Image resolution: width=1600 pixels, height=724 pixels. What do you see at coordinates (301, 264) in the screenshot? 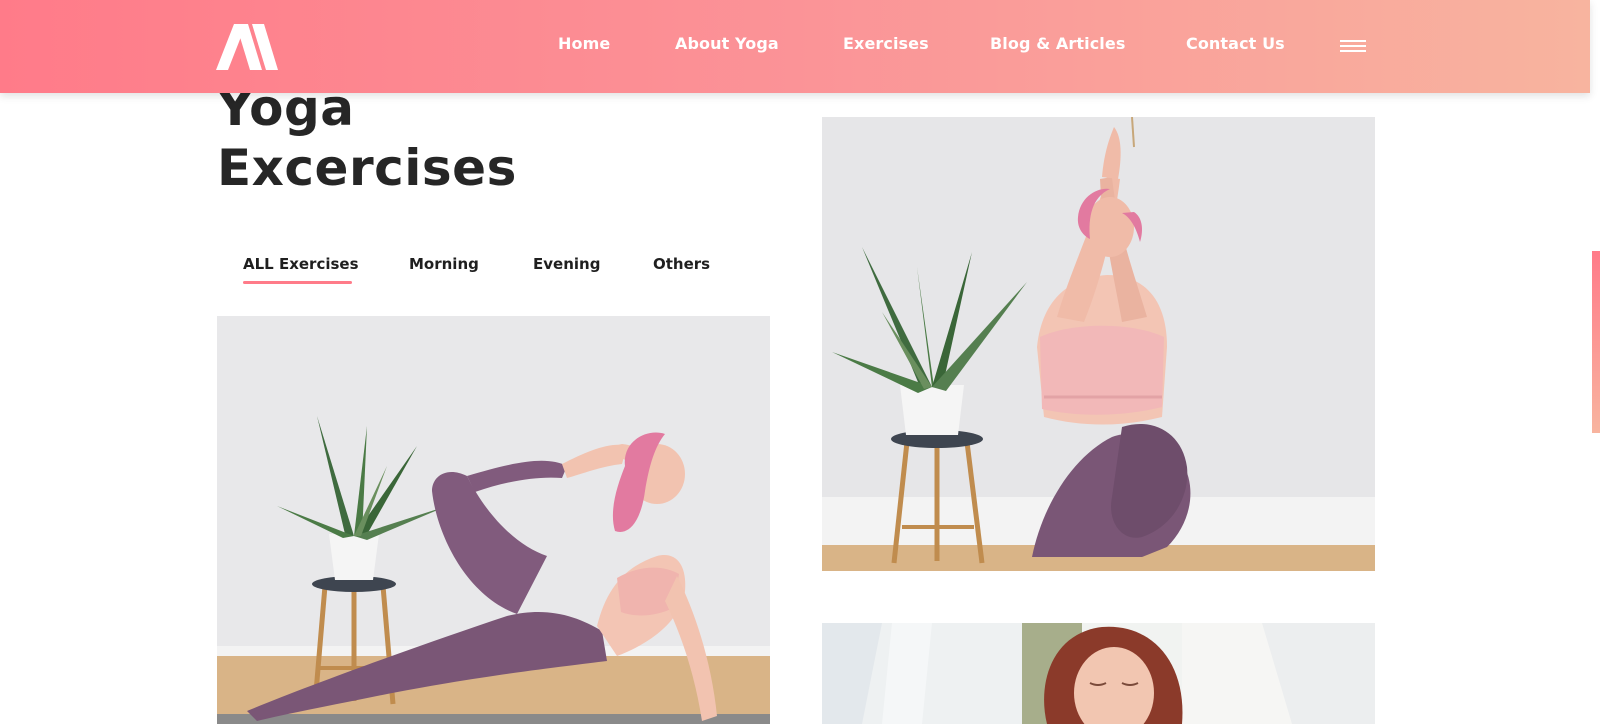
I see `tab-all-exercises: ALL Exercises` at bounding box center [301, 264].